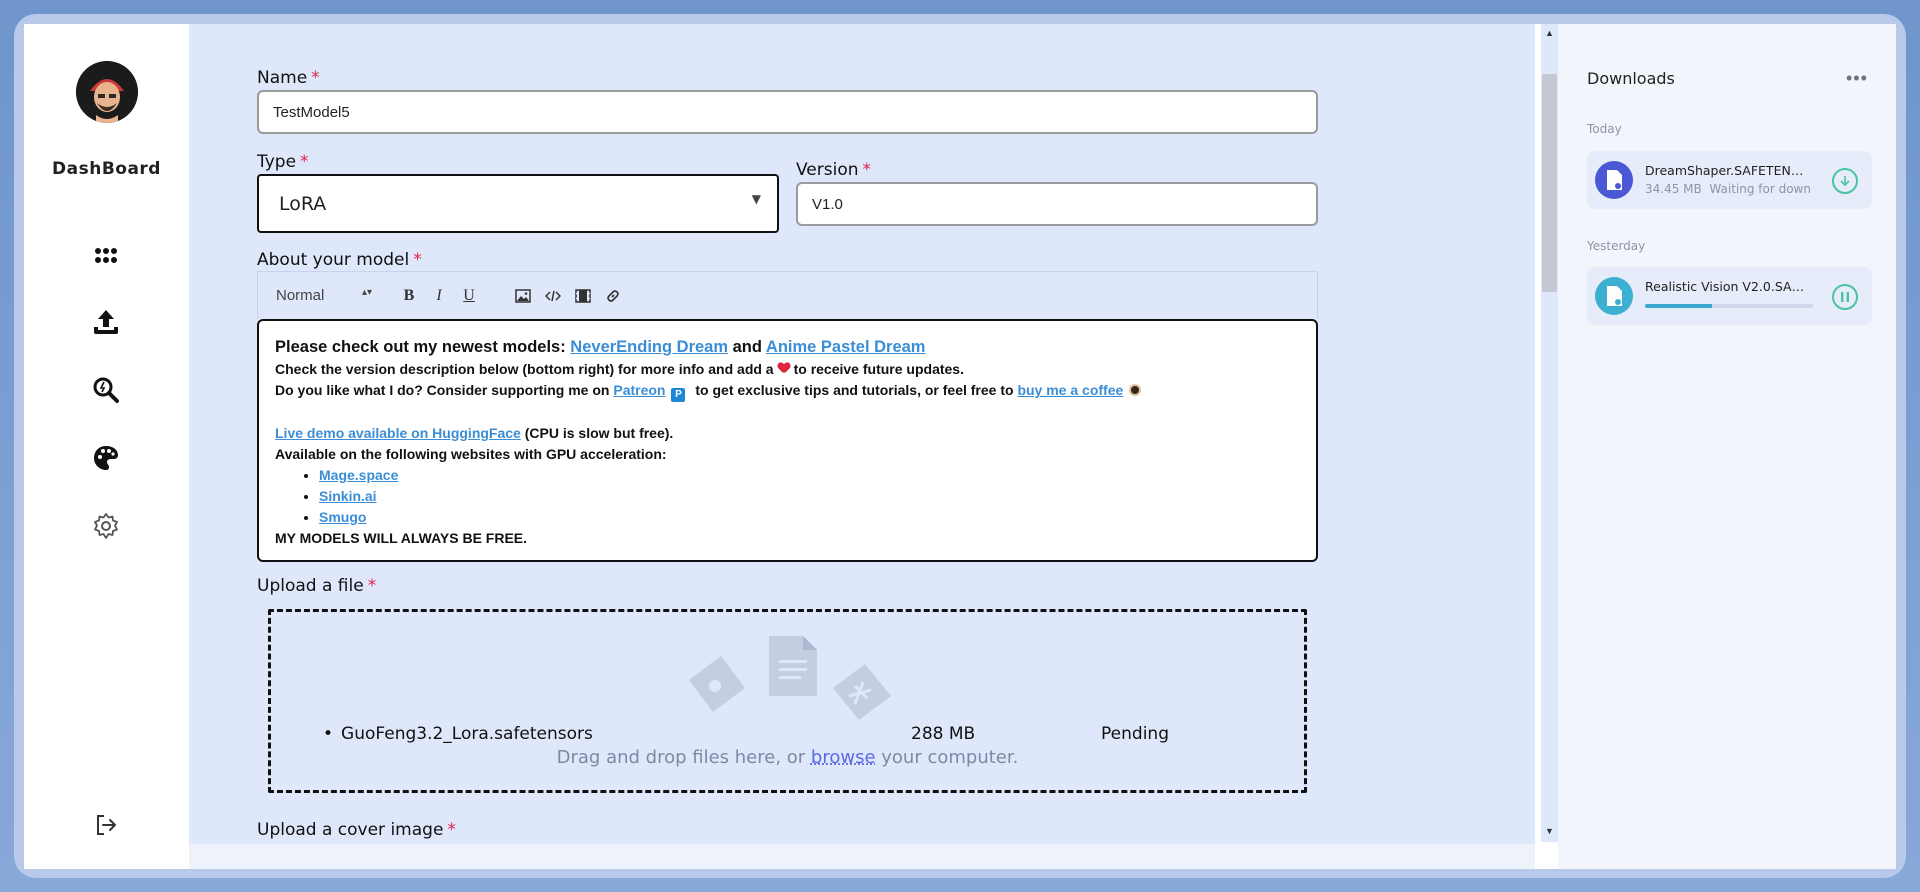 This screenshot has height=892, width=1920. I want to click on code-icon, so click(553, 296).